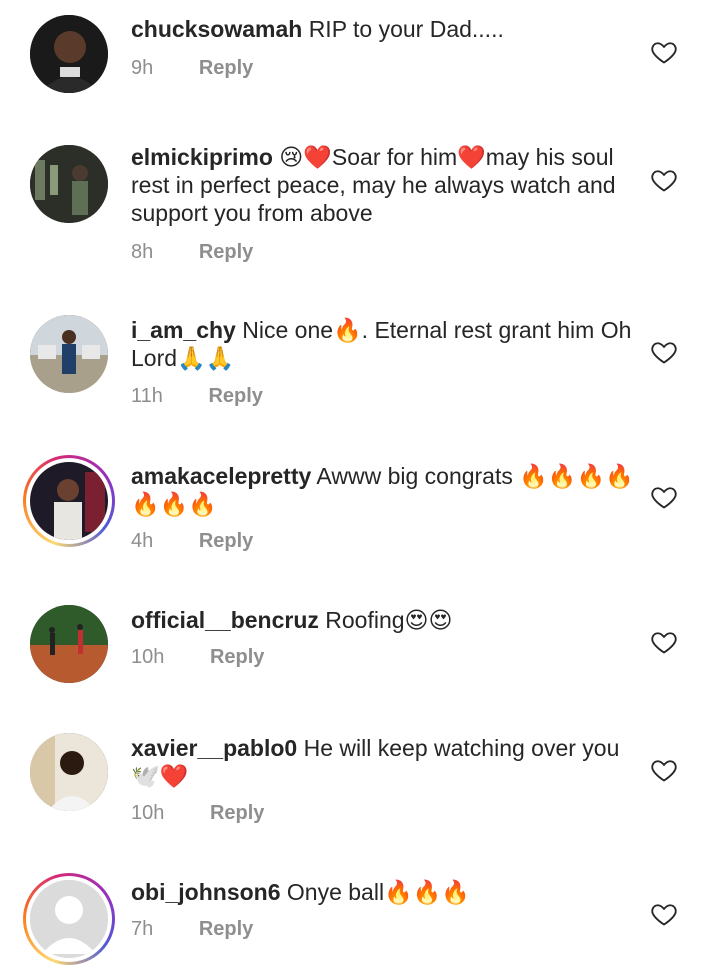 The width and height of the screenshot is (720, 975). I want to click on comment-body: Onye ball🔥🔥🔥, so click(378, 892).